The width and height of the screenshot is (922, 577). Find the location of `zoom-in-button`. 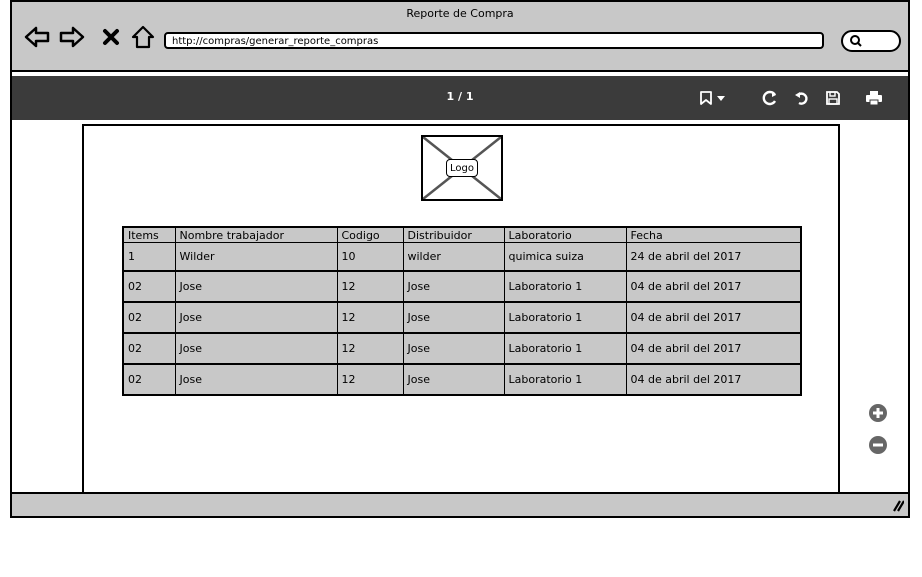

zoom-in-button is located at coordinates (878, 413).